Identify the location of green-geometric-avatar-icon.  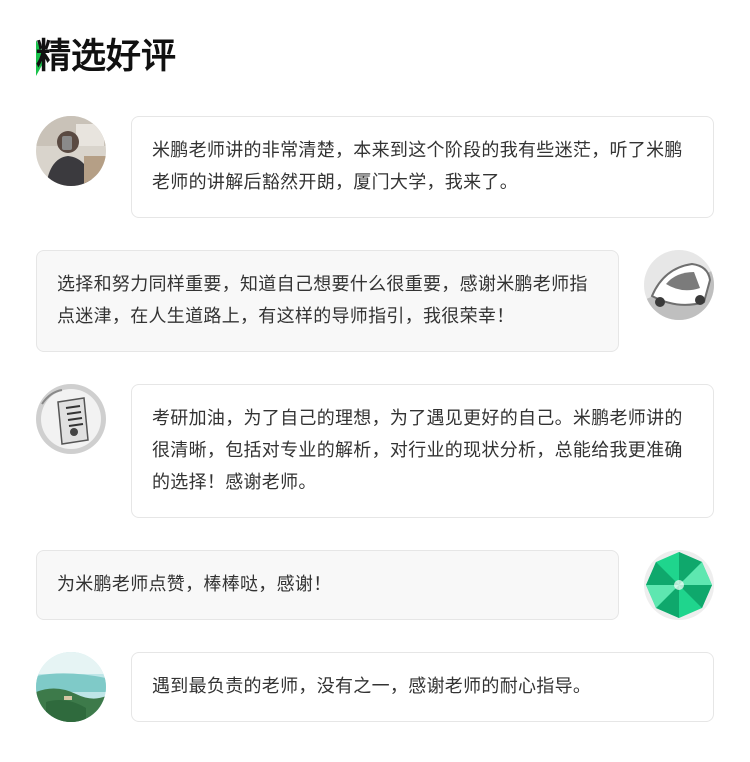
(679, 585).